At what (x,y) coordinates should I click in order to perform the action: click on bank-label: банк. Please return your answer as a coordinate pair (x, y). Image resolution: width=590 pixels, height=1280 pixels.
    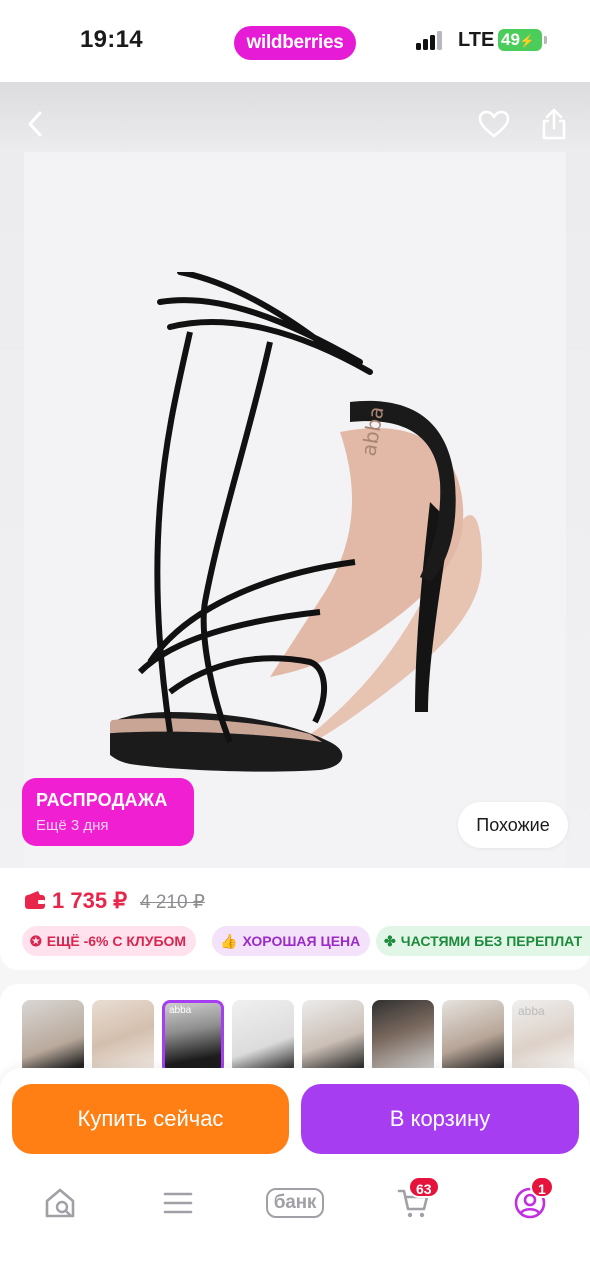
    Looking at the image, I should click on (295, 1203).